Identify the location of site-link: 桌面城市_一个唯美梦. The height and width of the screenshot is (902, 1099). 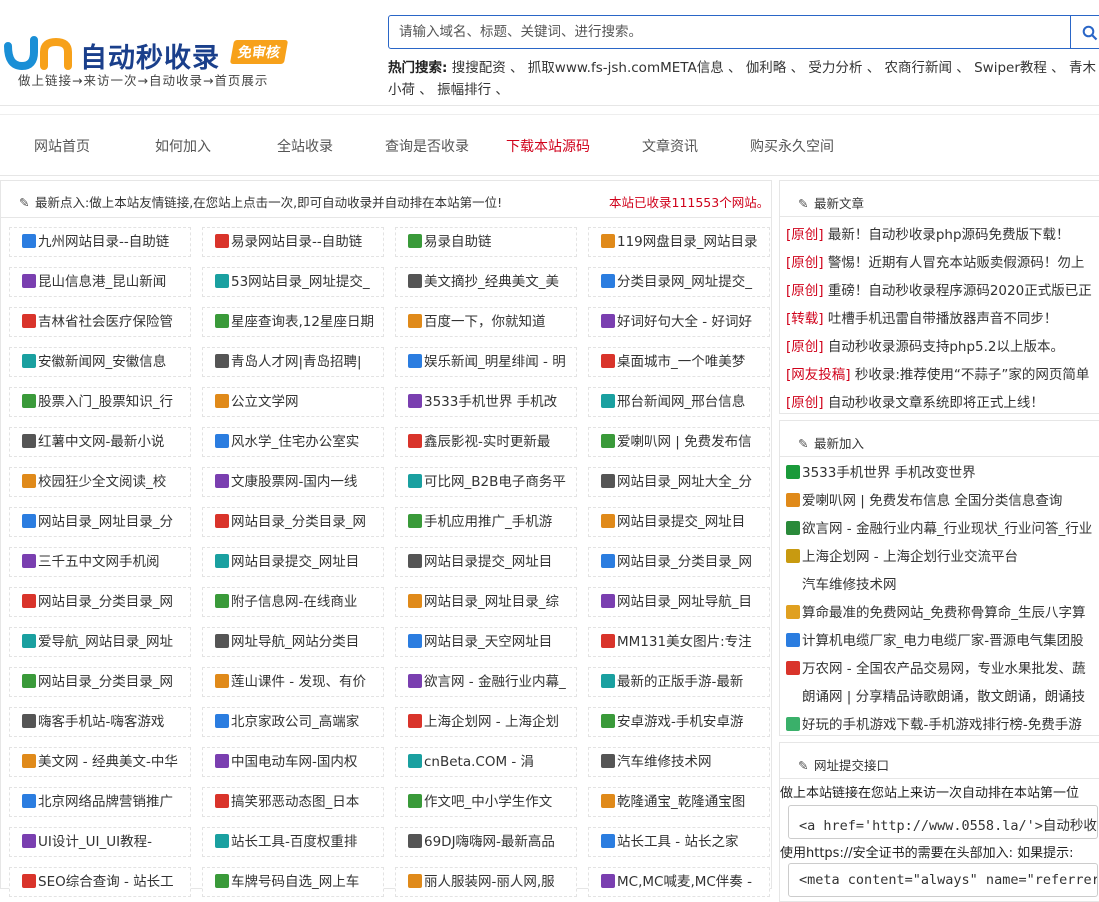
(679, 362).